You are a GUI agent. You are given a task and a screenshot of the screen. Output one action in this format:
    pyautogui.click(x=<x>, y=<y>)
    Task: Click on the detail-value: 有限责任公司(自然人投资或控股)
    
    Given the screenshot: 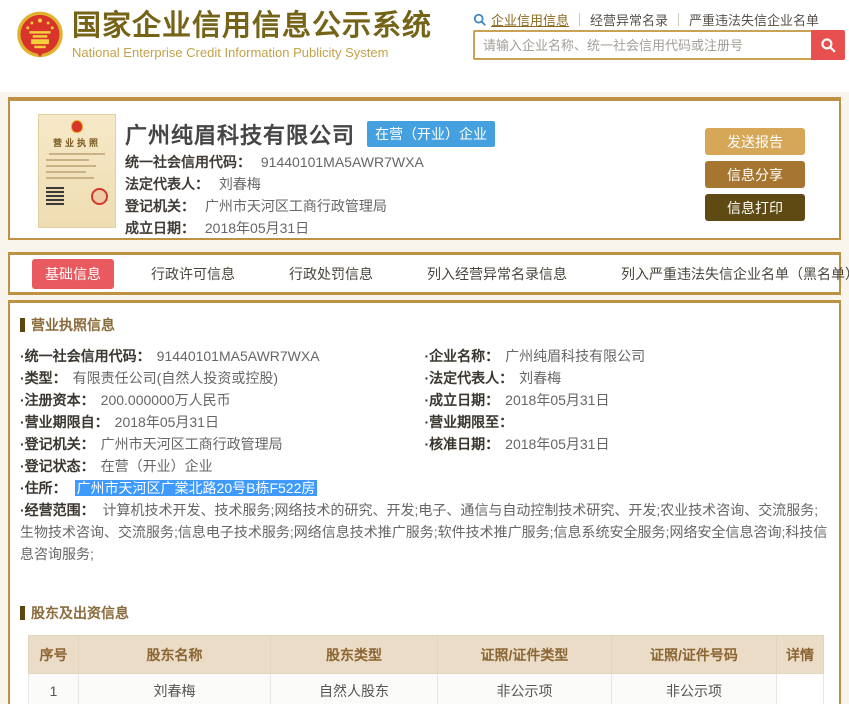 What is the action you would take?
    pyautogui.click(x=175, y=378)
    